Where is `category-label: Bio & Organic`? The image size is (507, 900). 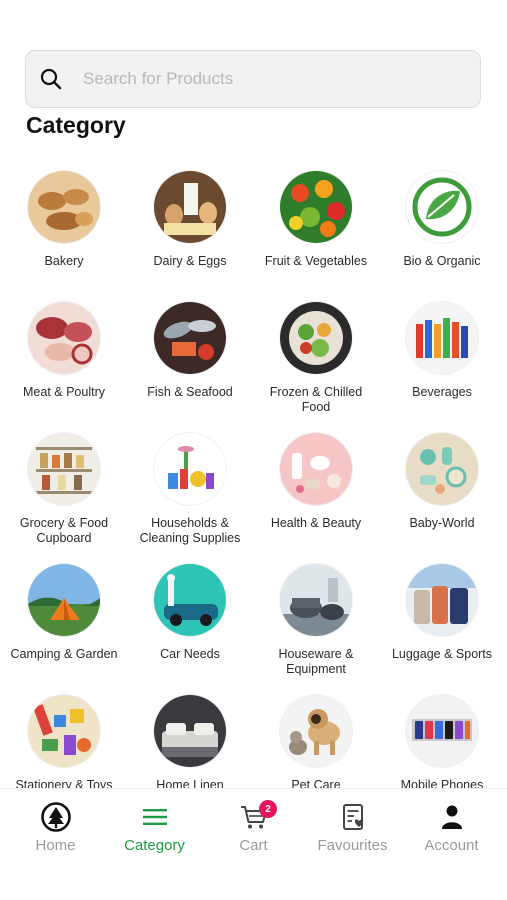 category-label: Bio & Organic is located at coordinates (442, 261).